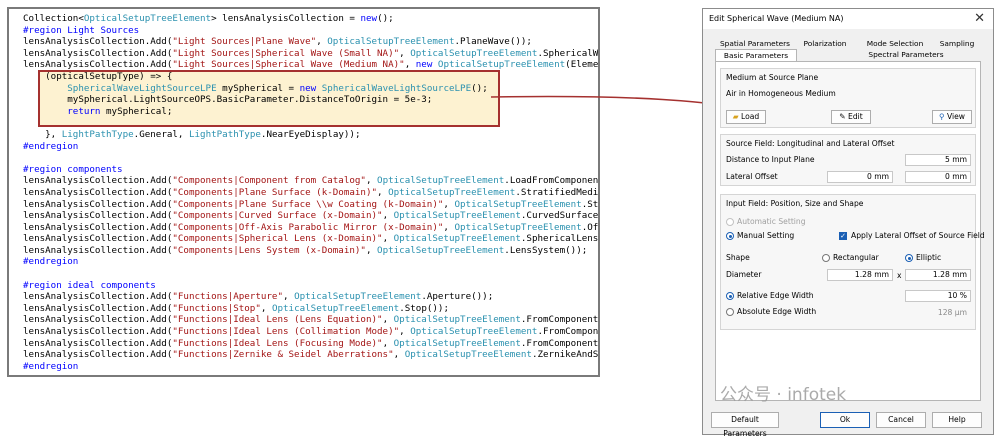  Describe the element at coordinates (396, 88) in the screenshot. I see `code-token: SphericalWaveLightSourceLPE` at that location.